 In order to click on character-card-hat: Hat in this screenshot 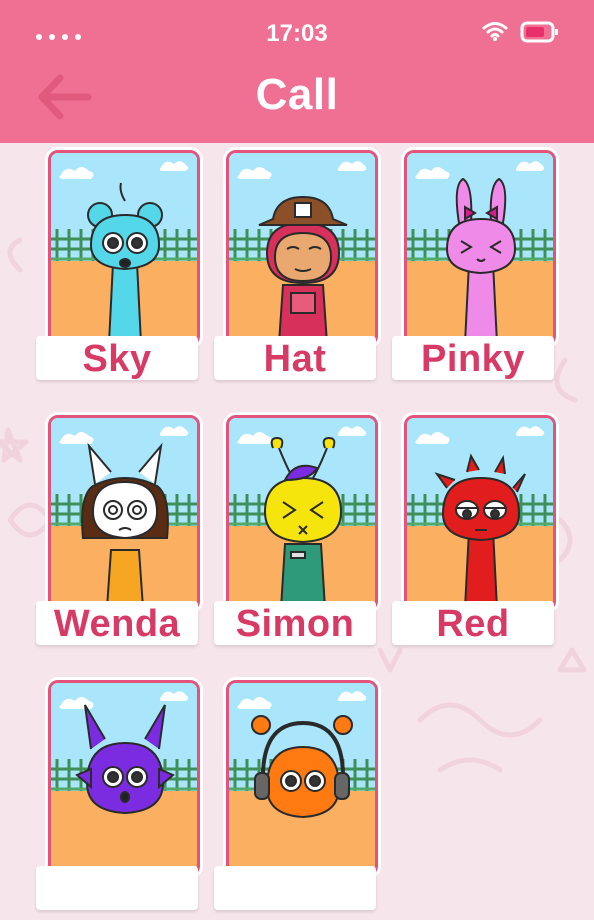, I will do `click(304, 270)`.